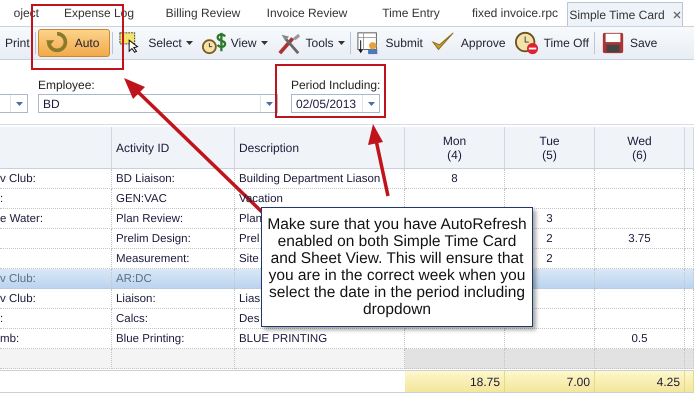 The width and height of the screenshot is (694, 401). I want to click on table-cell: Calcs:, so click(132, 318).